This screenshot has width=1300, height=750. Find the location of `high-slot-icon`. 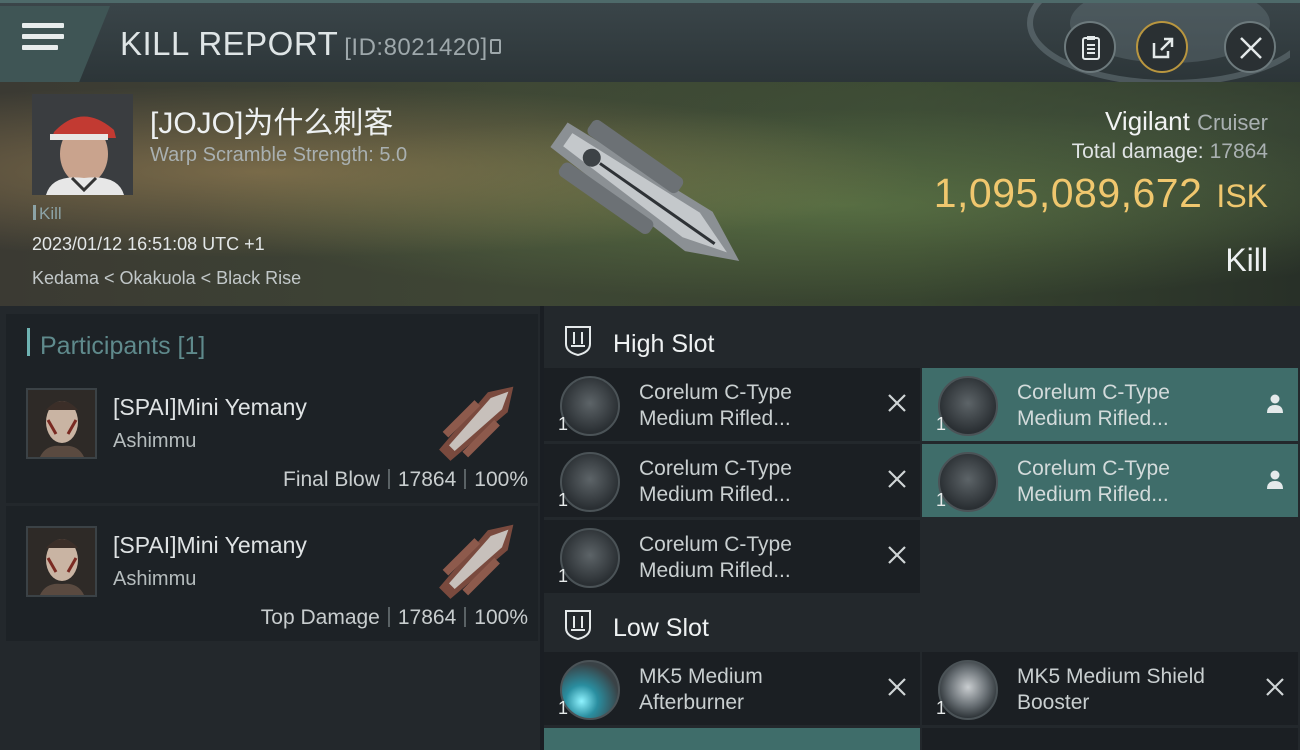

high-slot-icon is located at coordinates (578, 341).